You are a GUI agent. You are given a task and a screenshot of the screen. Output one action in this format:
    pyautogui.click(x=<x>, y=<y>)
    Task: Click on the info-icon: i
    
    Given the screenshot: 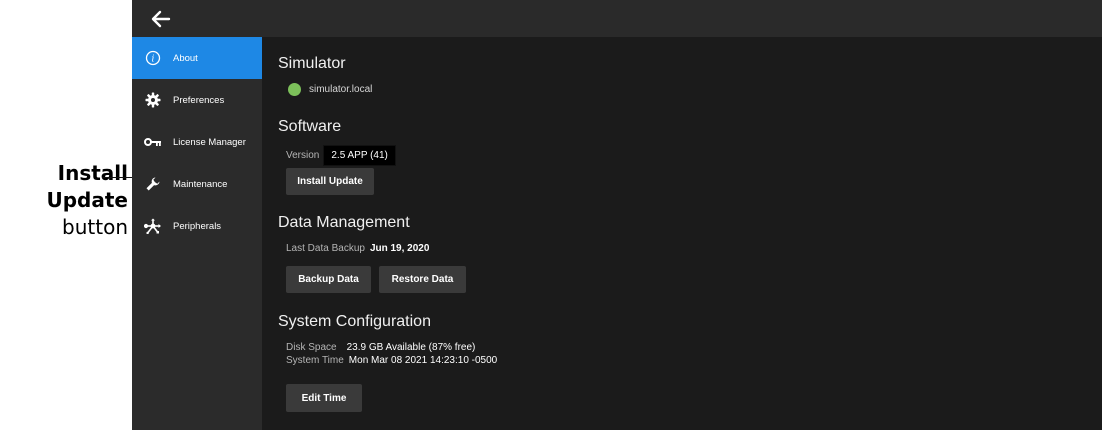 What is the action you would take?
    pyautogui.click(x=153, y=58)
    